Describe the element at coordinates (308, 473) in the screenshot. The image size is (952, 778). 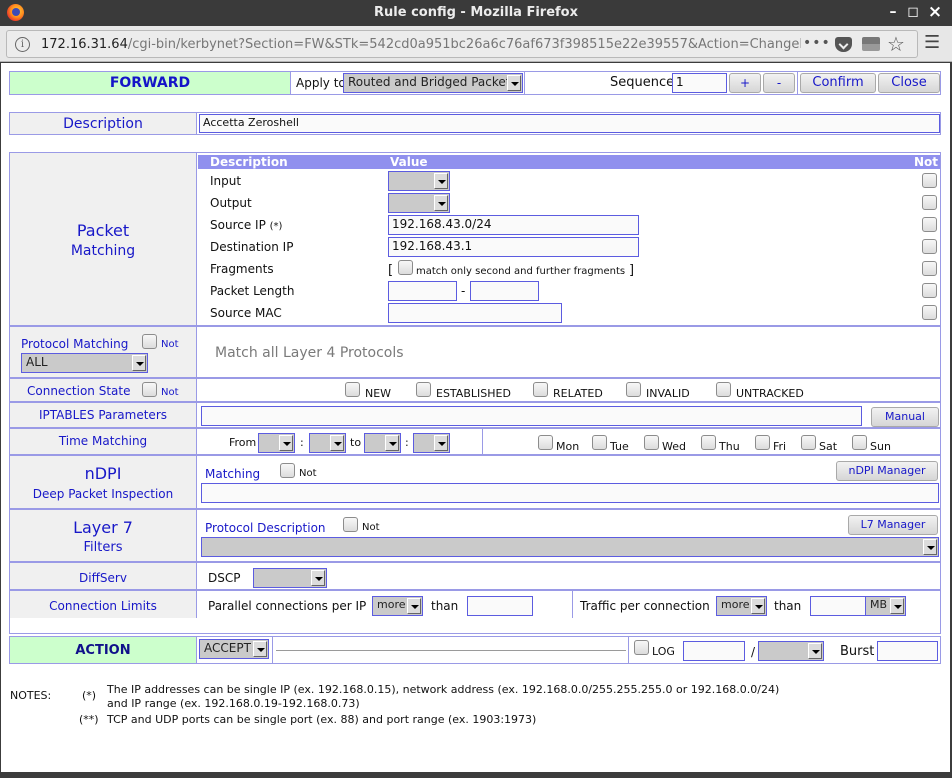
I see `ndpi-not-label: Not` at that location.